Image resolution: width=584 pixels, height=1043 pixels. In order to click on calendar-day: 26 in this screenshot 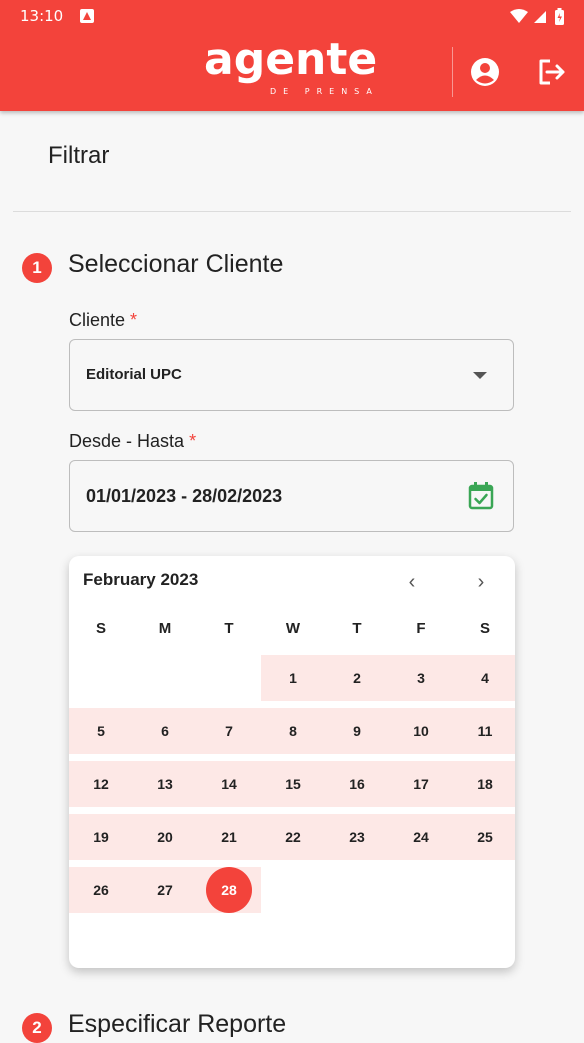, I will do `click(101, 890)`.